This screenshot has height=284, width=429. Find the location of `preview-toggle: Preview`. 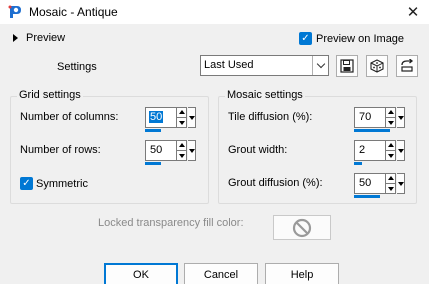

preview-toggle: Preview is located at coordinates (39, 38).